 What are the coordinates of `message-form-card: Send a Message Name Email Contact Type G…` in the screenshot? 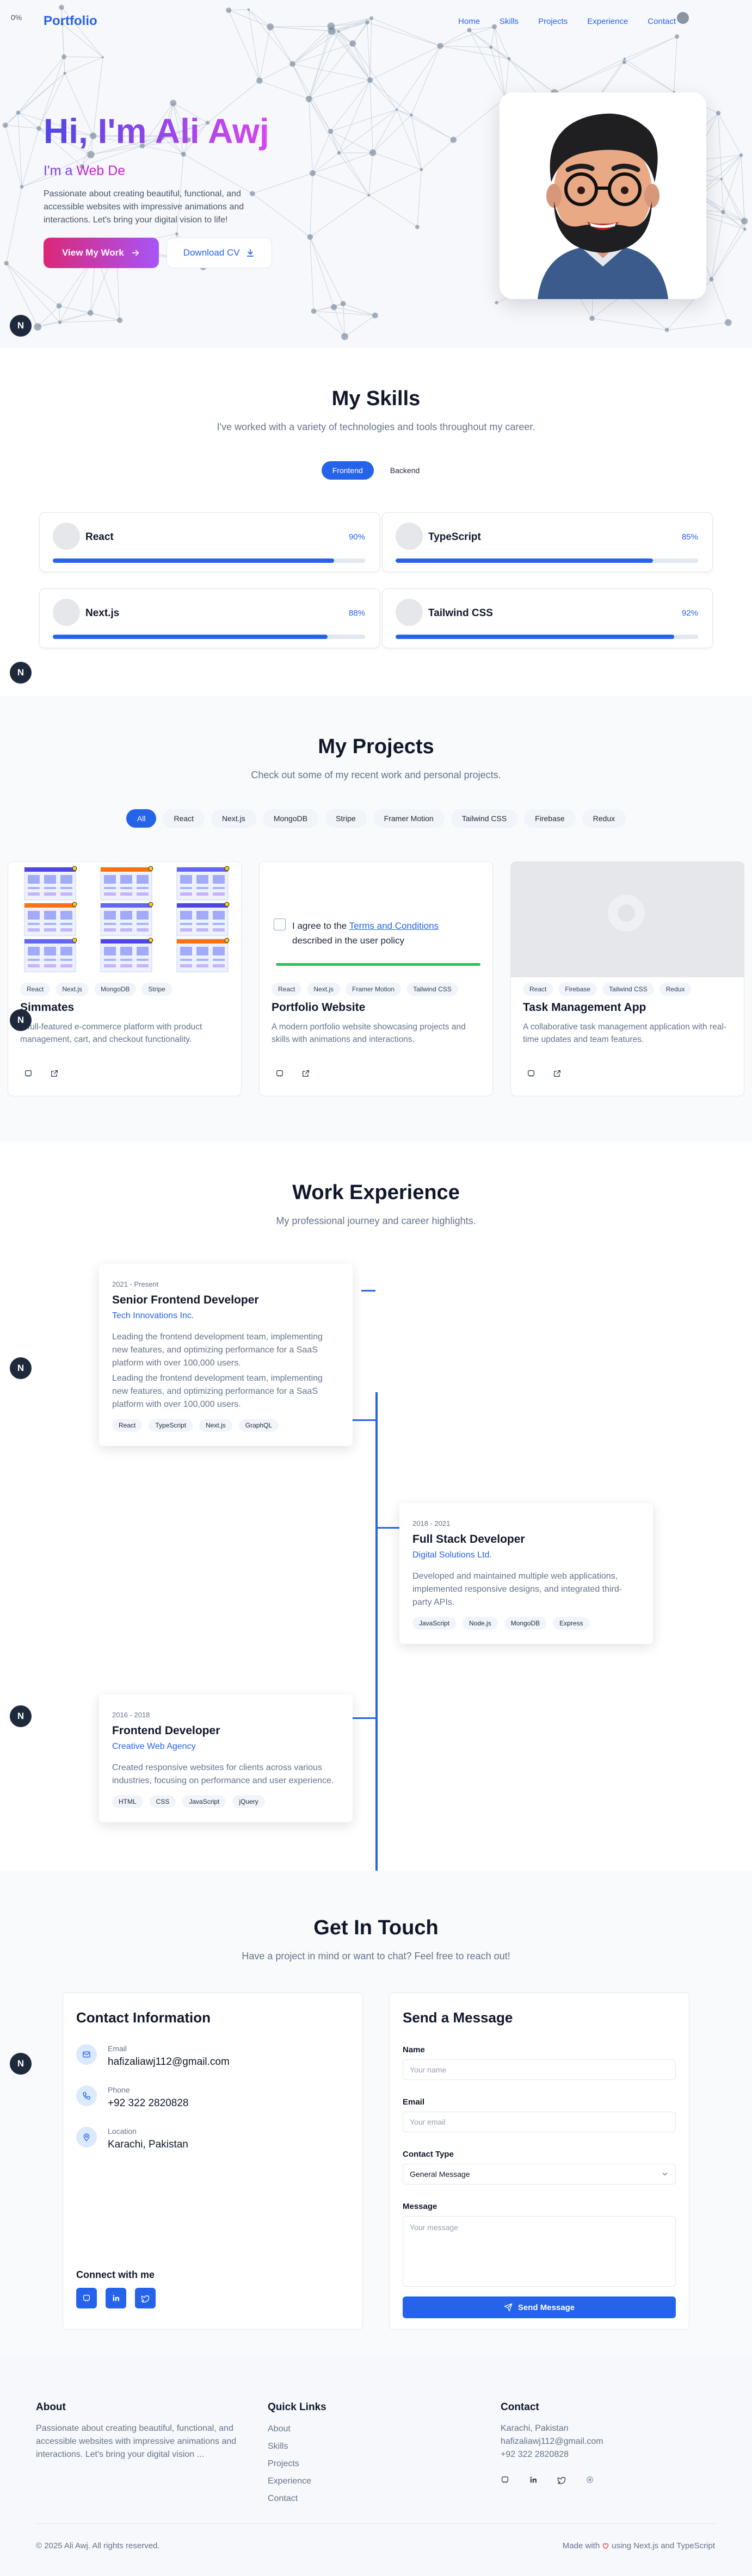 It's located at (539, 2161).